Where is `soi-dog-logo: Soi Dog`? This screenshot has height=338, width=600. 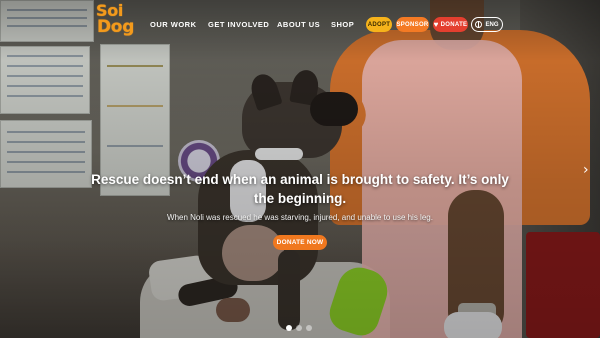
soi-dog-logo: Soi Dog is located at coordinates (118, 20).